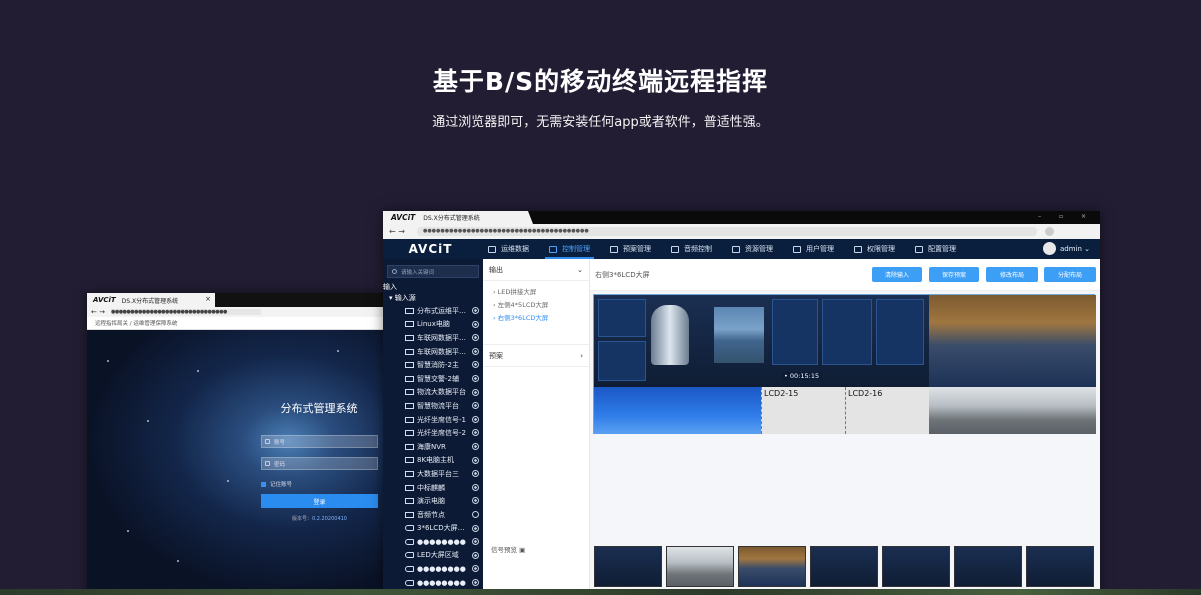  I want to click on nav-item-6: 权限管理, so click(874, 249).